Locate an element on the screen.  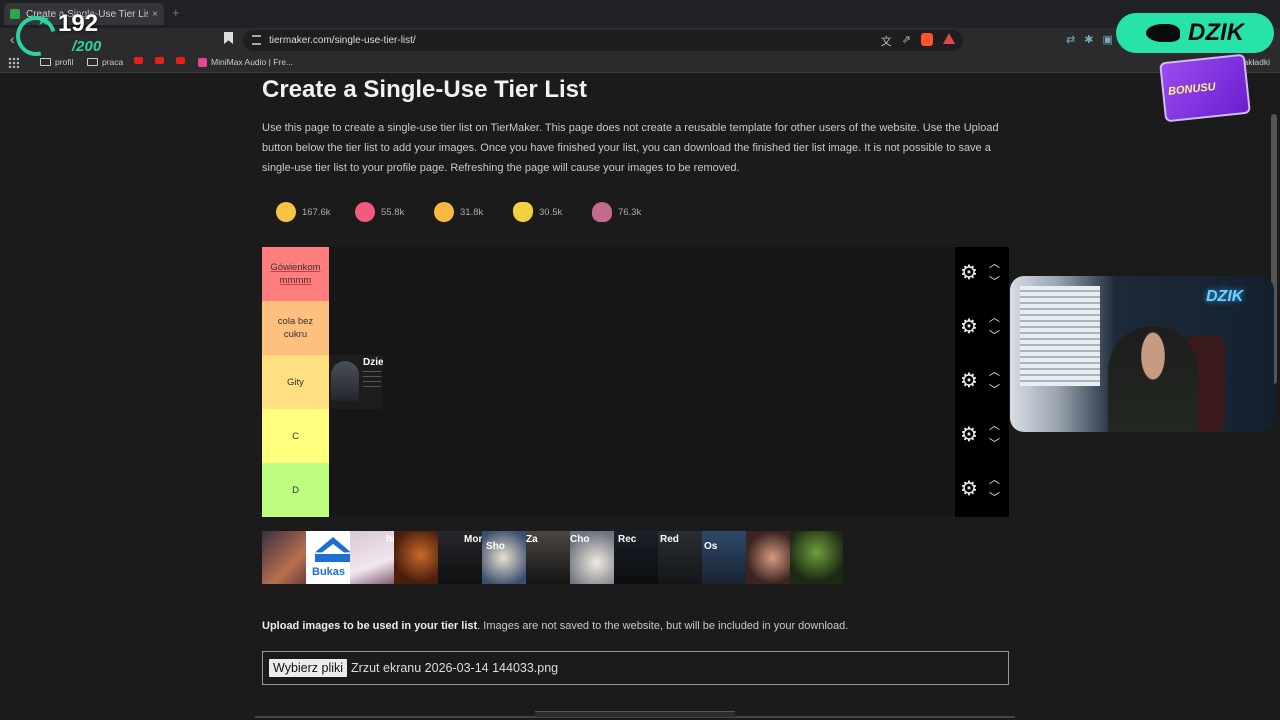
tier-label-line: Gity is located at coordinates (295, 382).